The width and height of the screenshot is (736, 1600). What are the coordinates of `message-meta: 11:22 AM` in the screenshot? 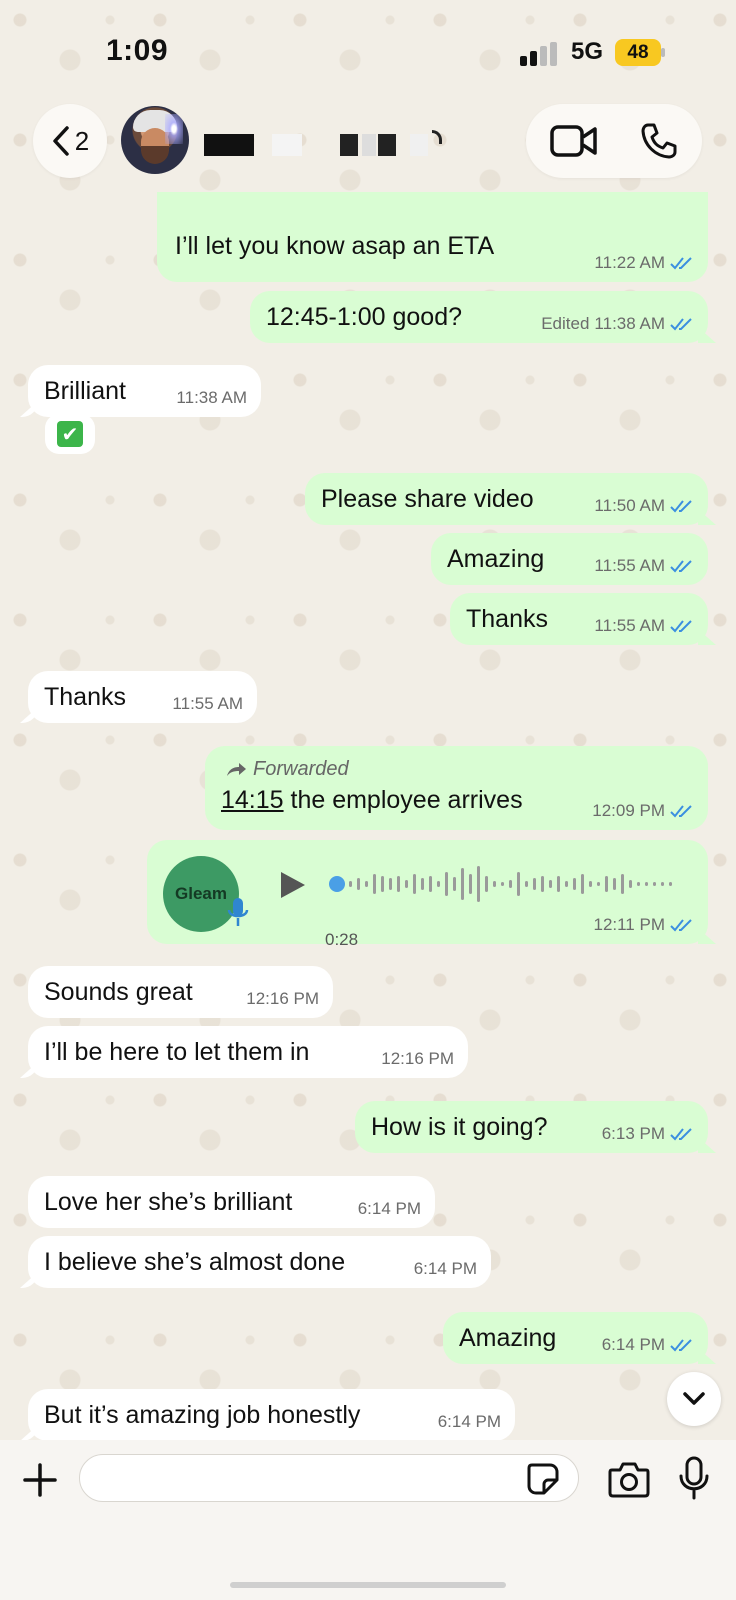 It's located at (644, 263).